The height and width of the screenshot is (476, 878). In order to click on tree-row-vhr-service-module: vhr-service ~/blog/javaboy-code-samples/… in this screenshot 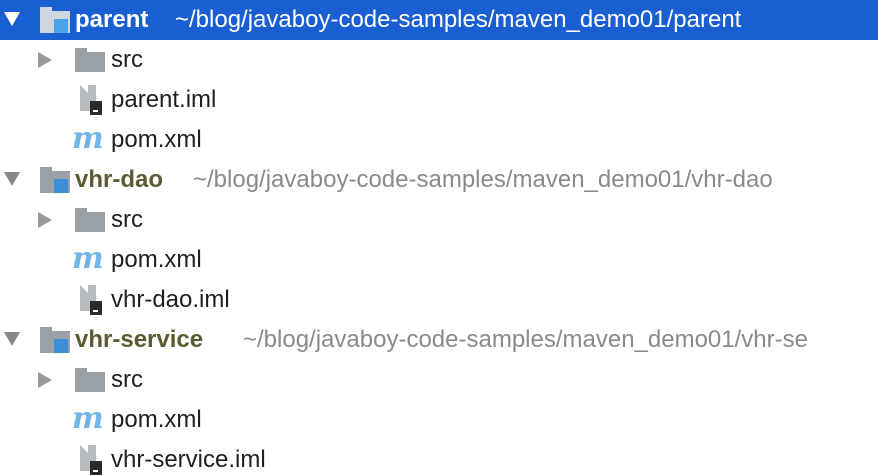, I will do `click(439, 340)`.